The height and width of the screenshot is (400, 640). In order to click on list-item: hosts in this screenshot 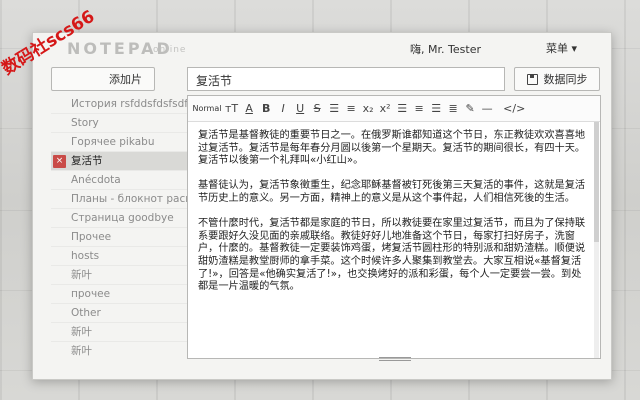, I will do `click(120, 256)`.